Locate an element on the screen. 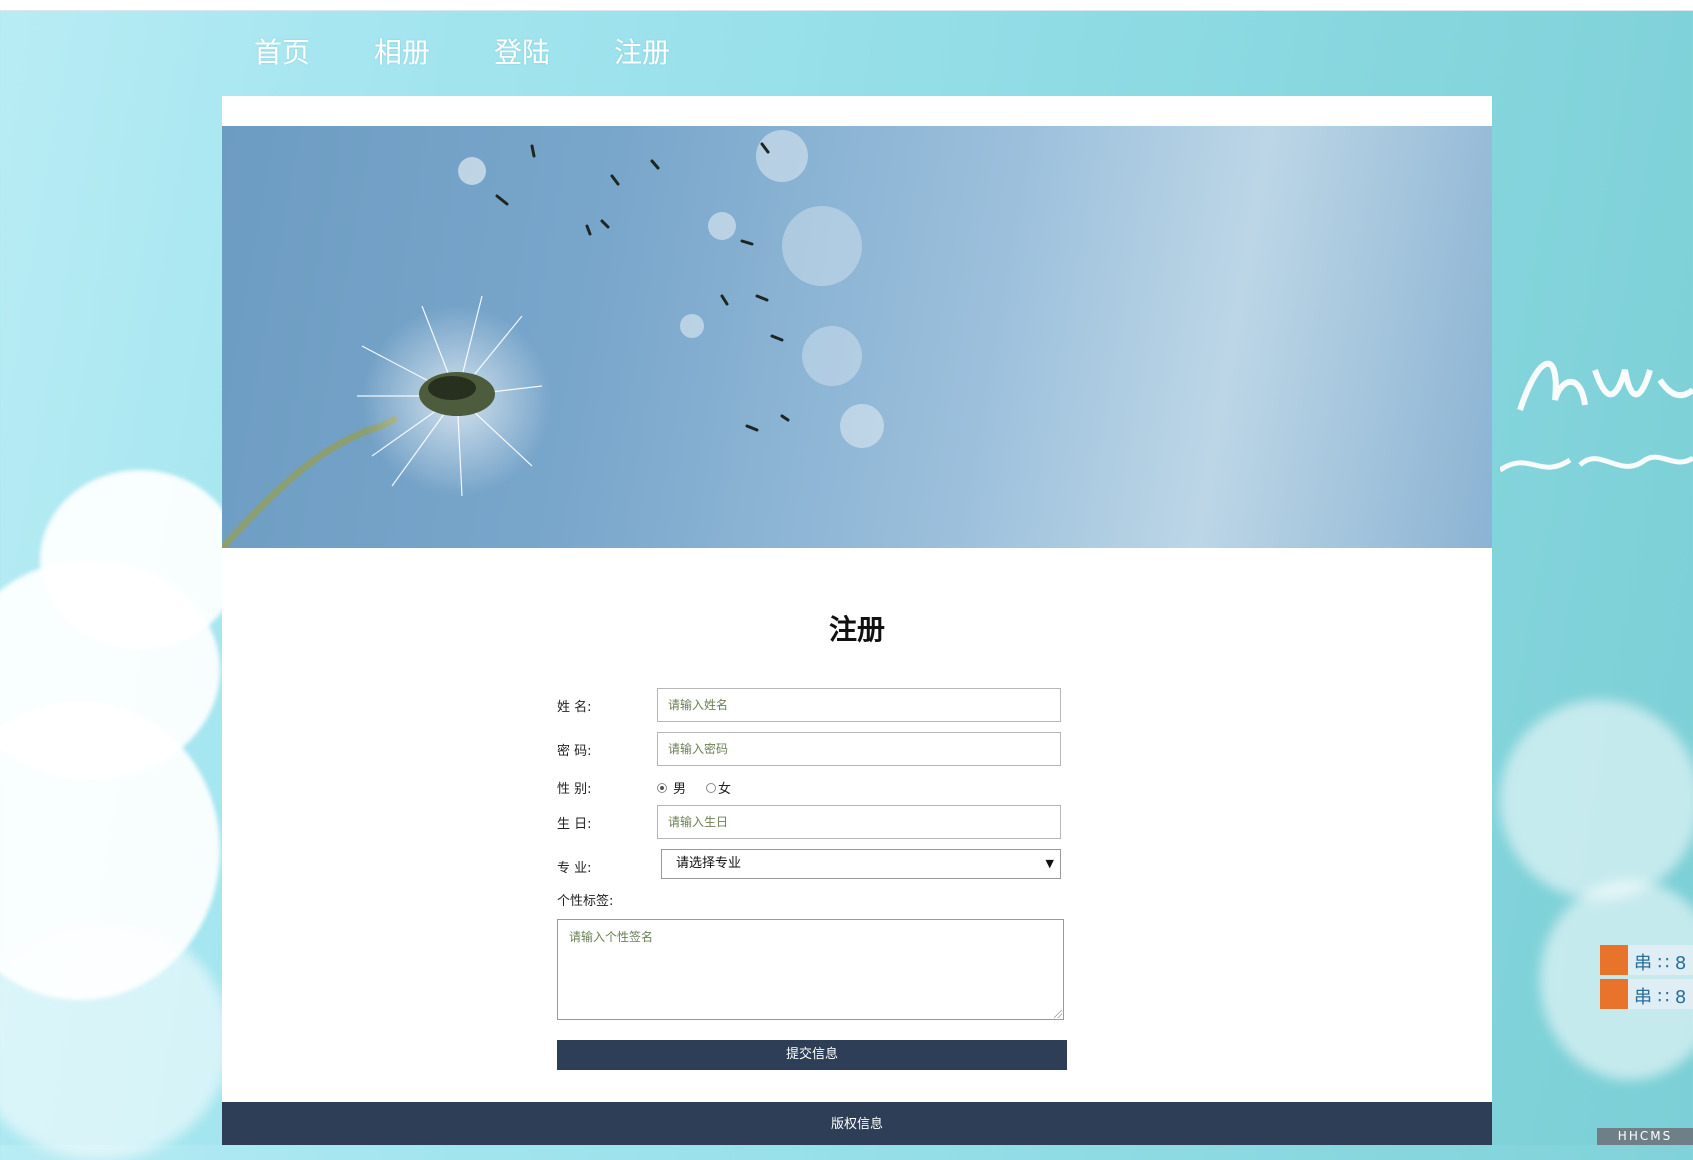  nav-register-link: 注册 is located at coordinates (642, 53).